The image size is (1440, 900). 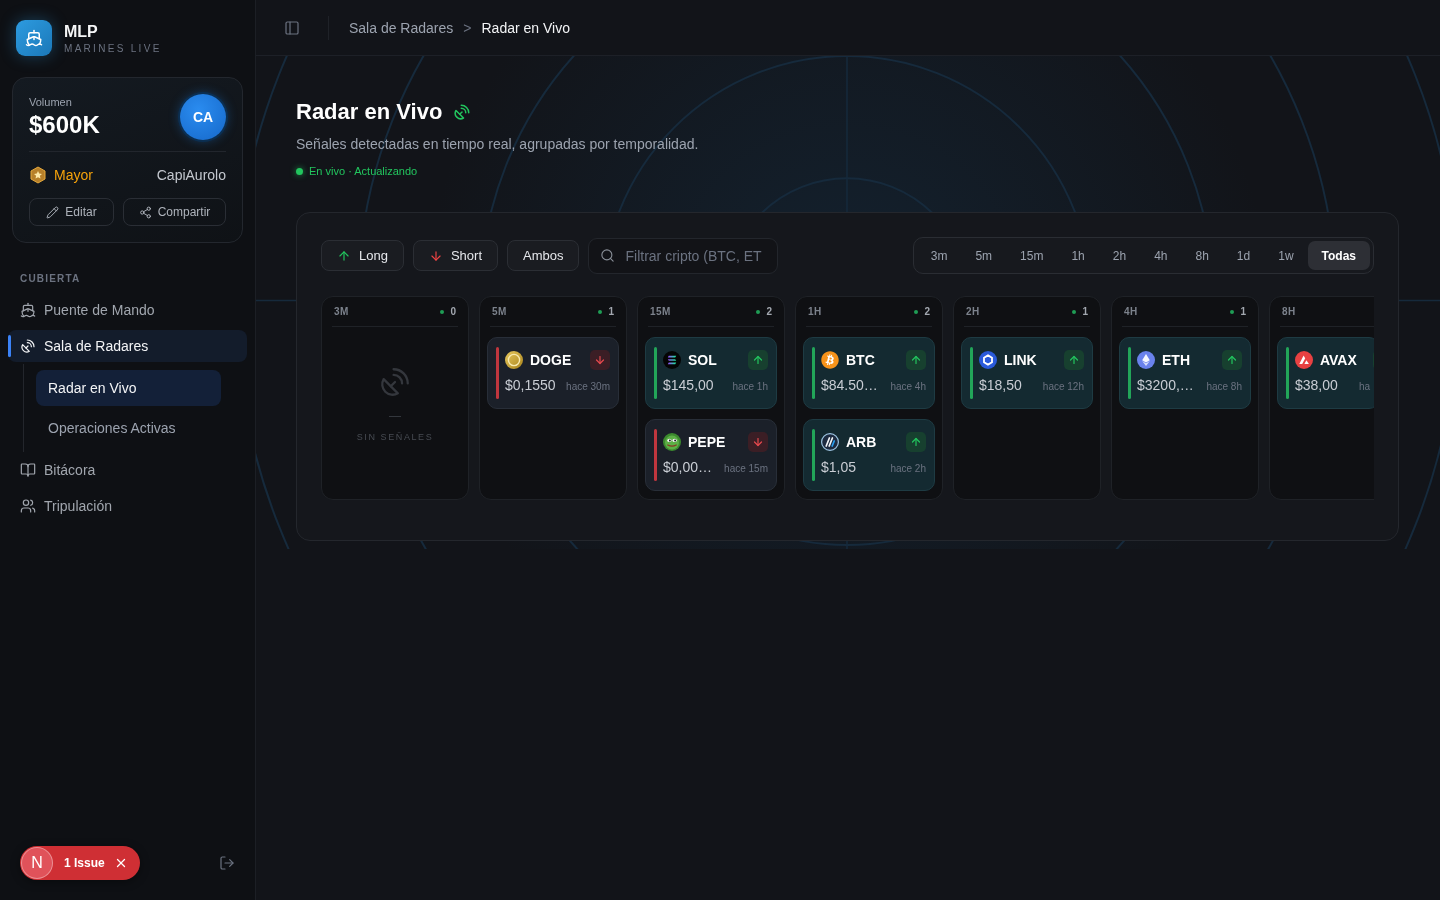 I want to click on search-icon, so click(x=608, y=255).